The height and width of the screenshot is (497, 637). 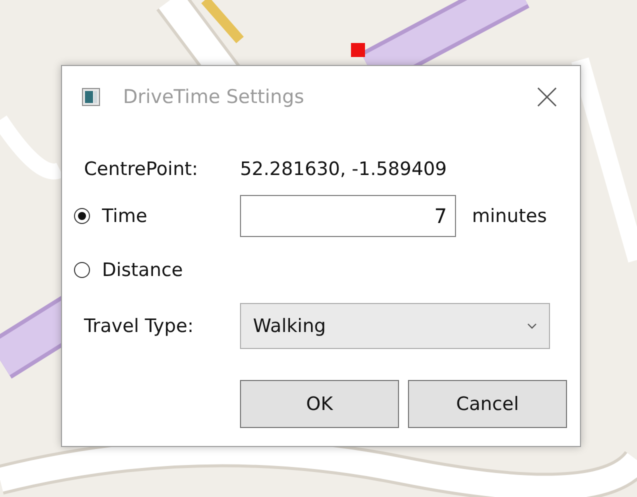 I want to click on mode-radio: Distance, so click(x=157, y=270).